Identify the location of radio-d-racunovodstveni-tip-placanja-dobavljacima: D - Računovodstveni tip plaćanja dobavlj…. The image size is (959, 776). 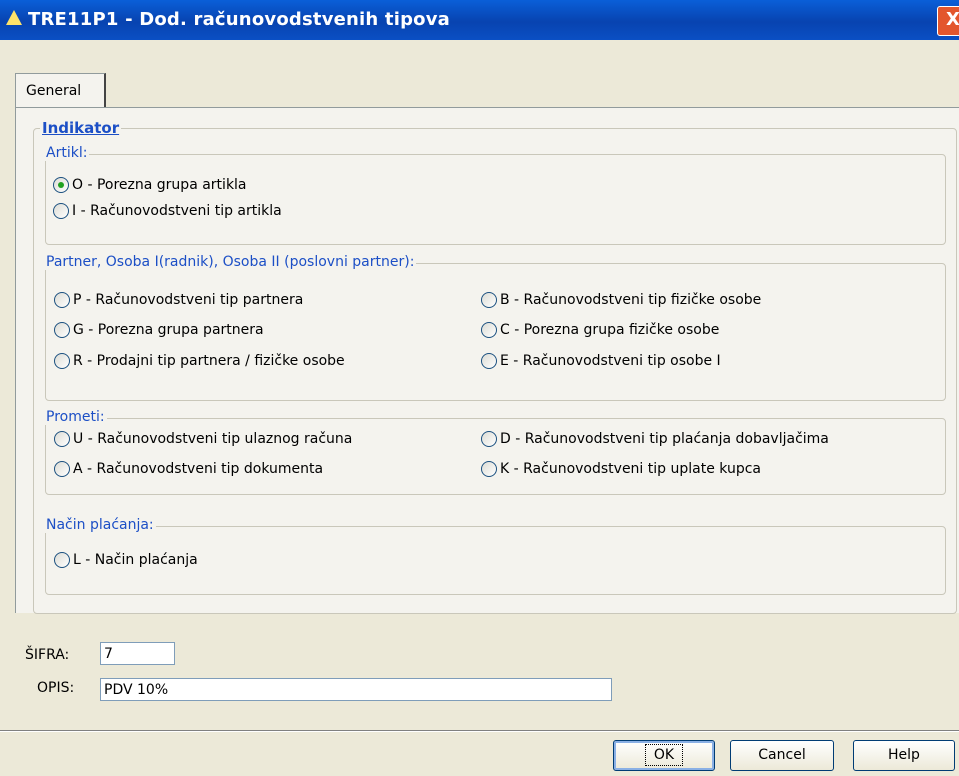
(655, 439).